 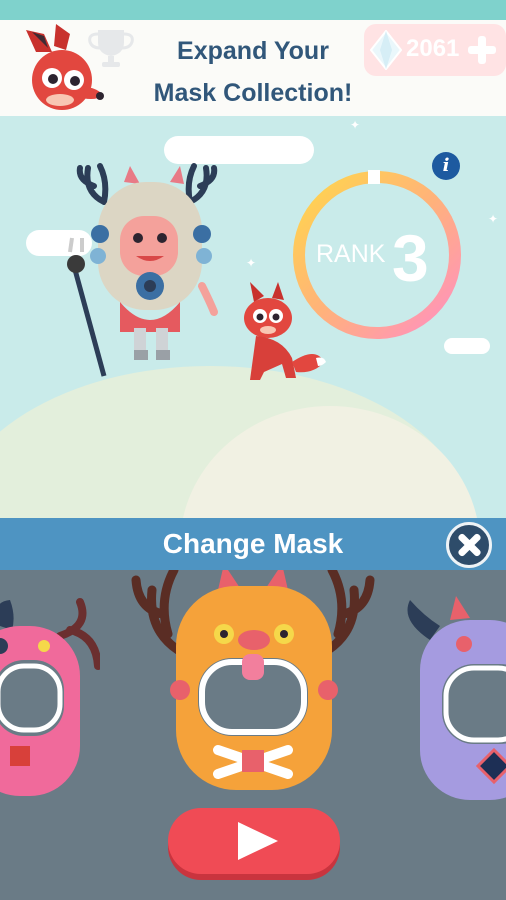 What do you see at coordinates (446, 166) in the screenshot?
I see `info-icon: i` at bounding box center [446, 166].